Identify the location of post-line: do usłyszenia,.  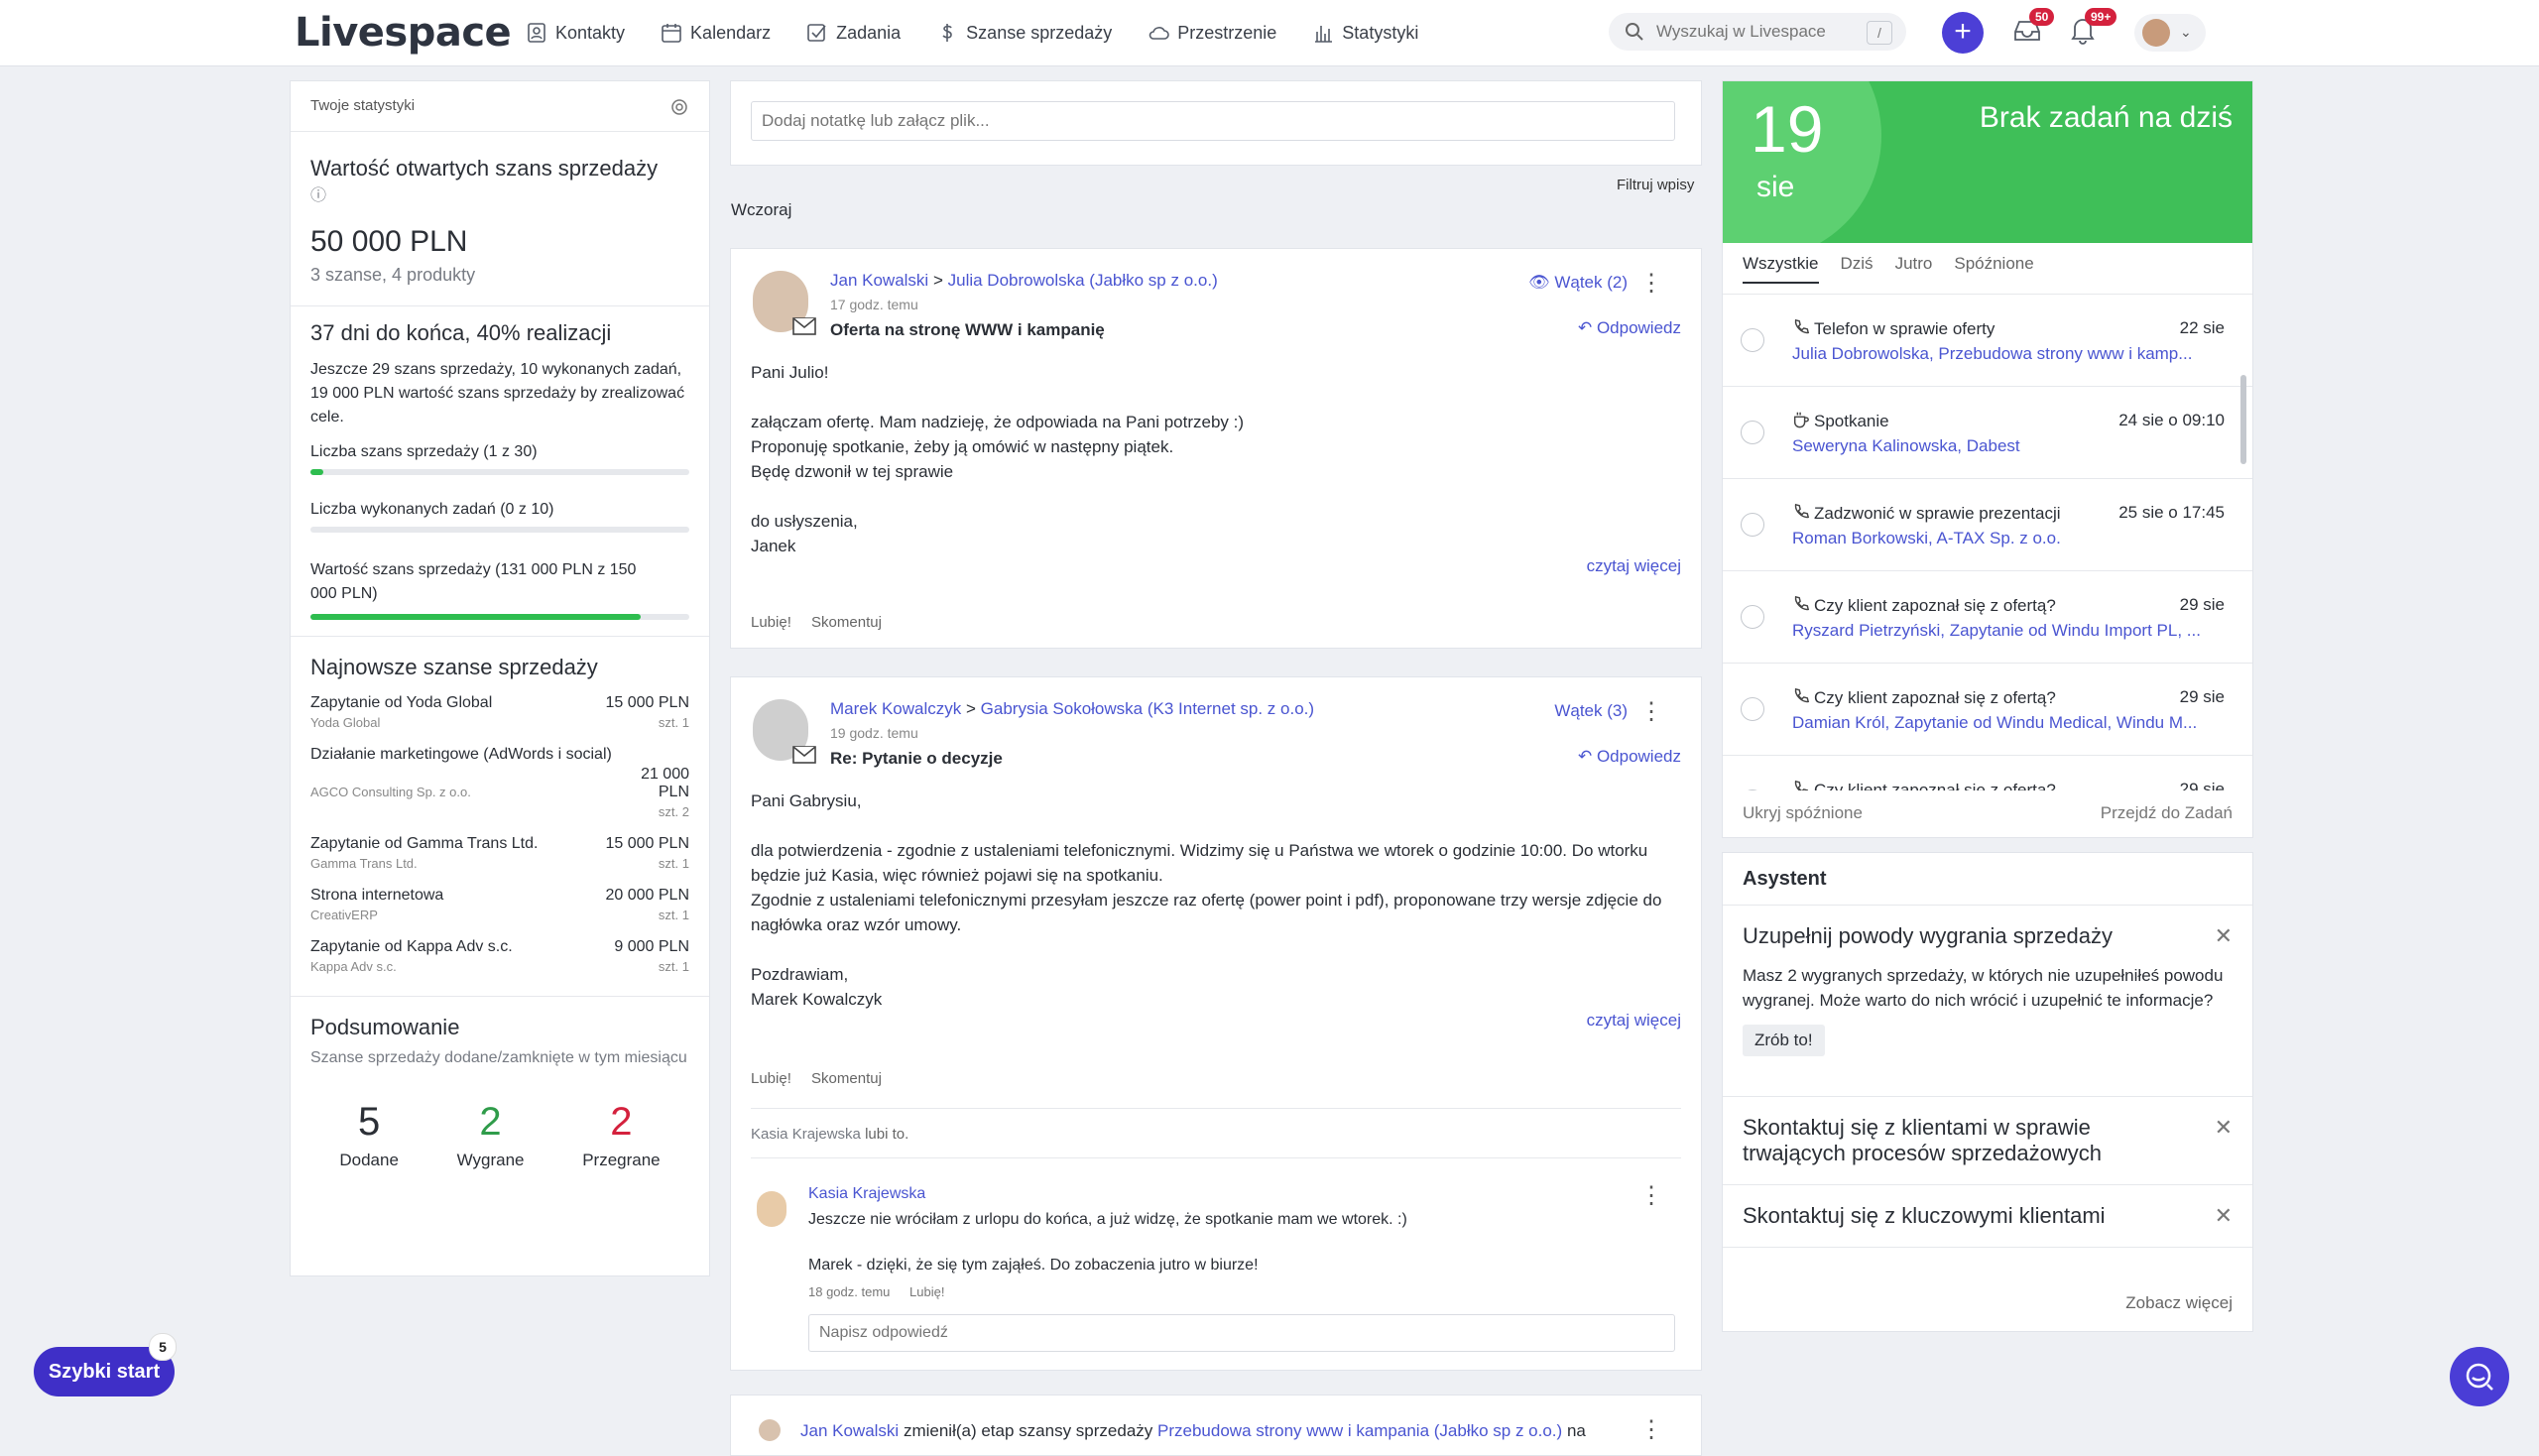
(804, 521).